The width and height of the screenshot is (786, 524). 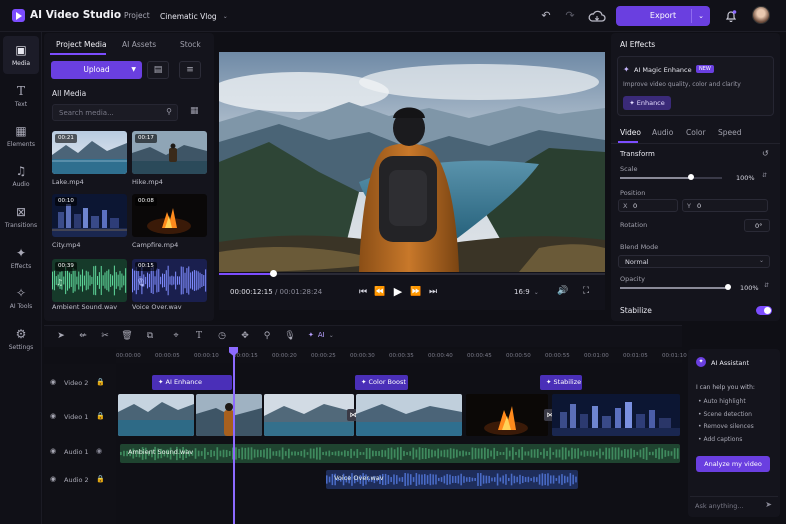 I want to click on aspect-selector: 16:9 ⌄, so click(x=526, y=292).